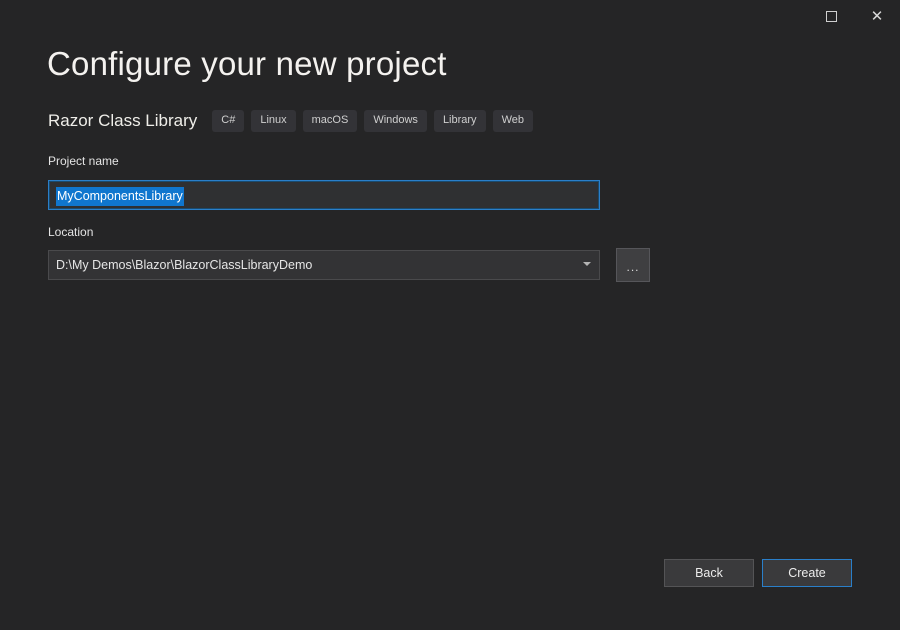 This screenshot has width=900, height=630. I want to click on project-name-label: Project name, so click(83, 161).